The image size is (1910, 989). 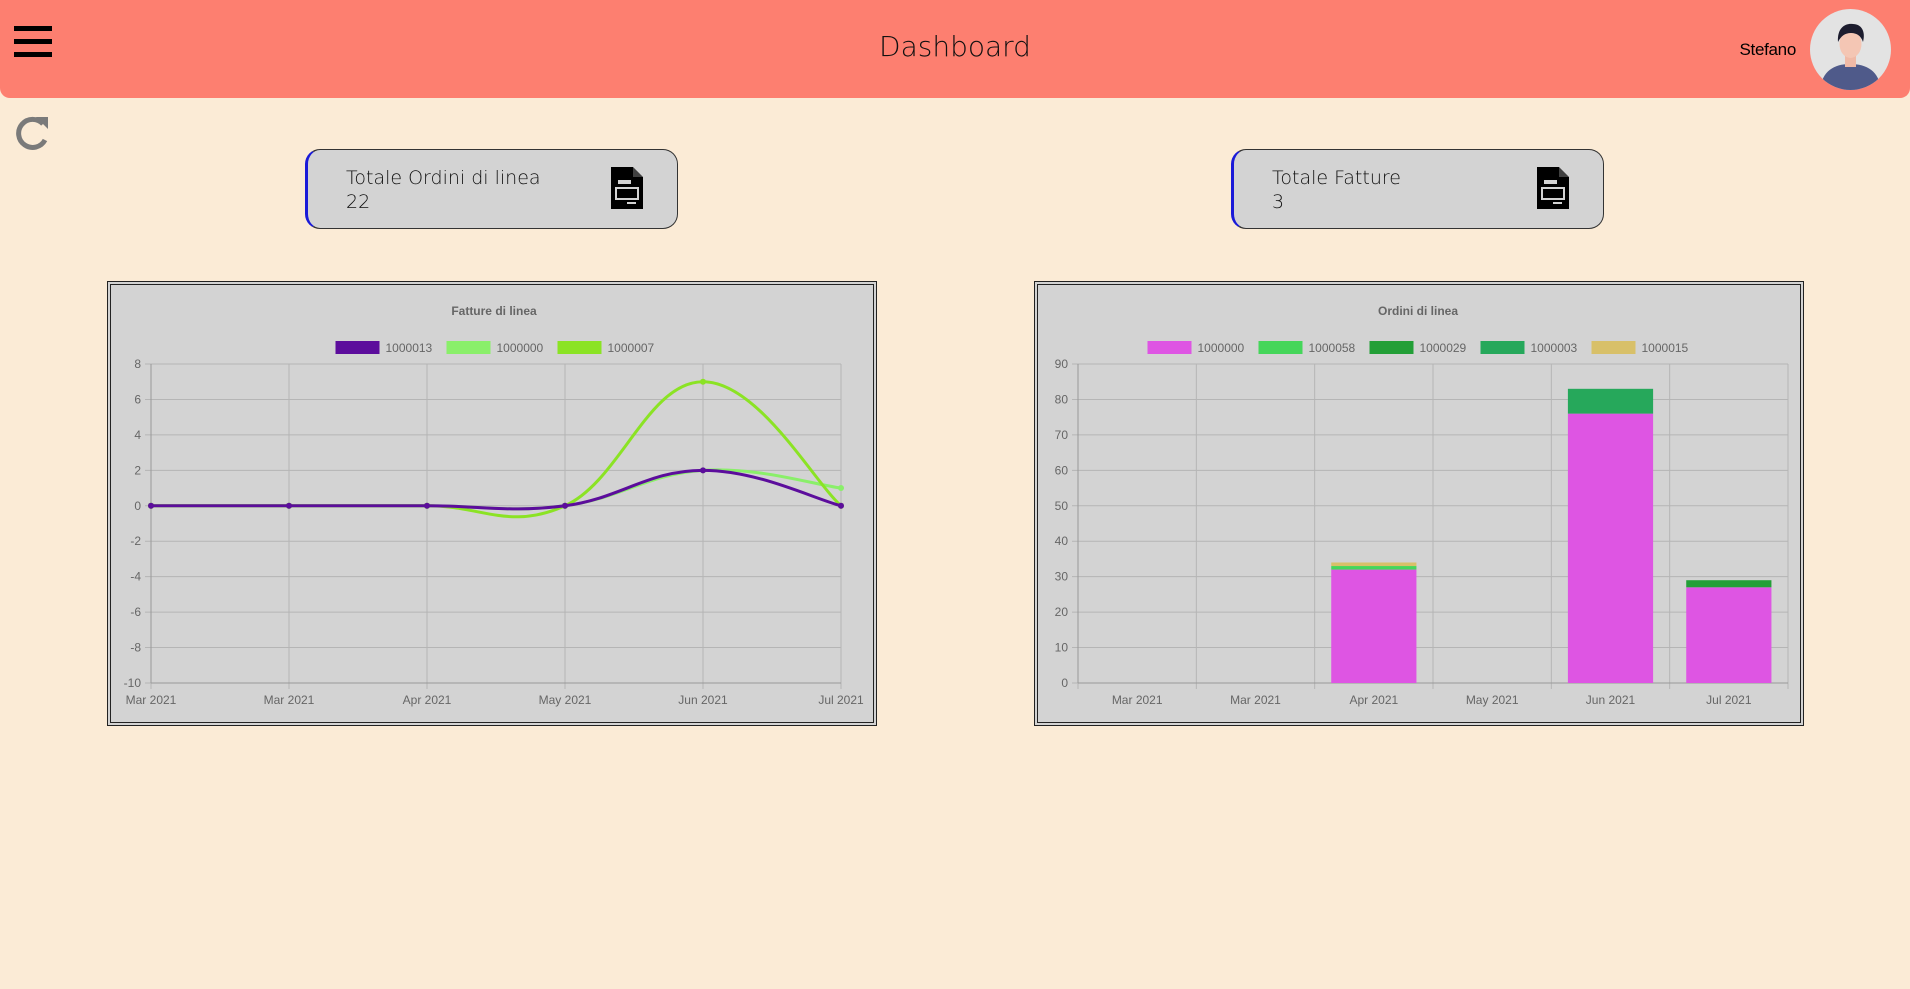 I want to click on legend-label: 1000015, so click(x=1665, y=348).